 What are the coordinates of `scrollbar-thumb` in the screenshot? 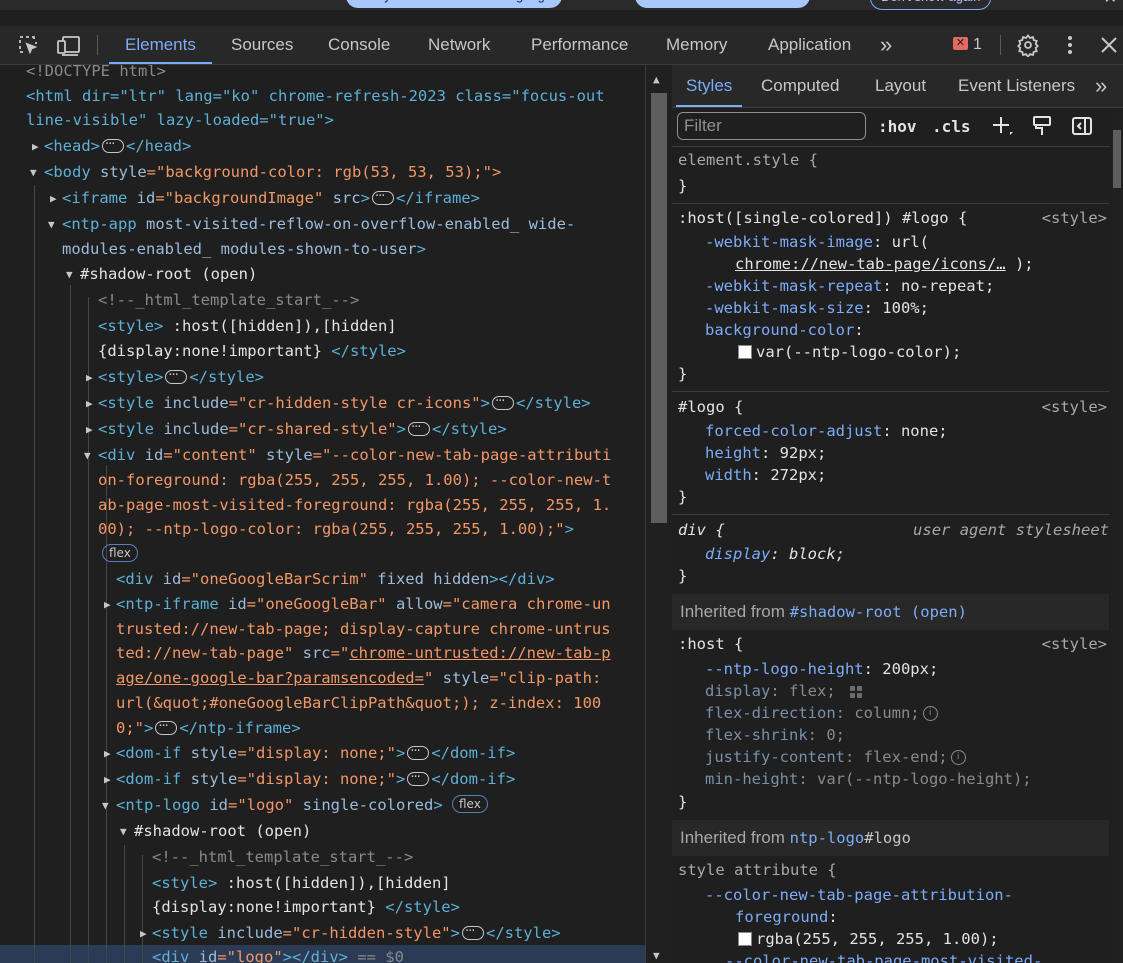 It's located at (659, 308).